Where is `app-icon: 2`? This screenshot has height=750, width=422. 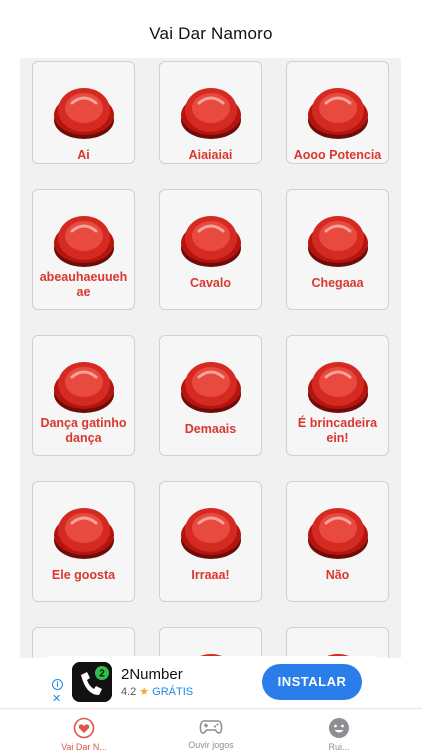 app-icon: 2 is located at coordinates (92, 682).